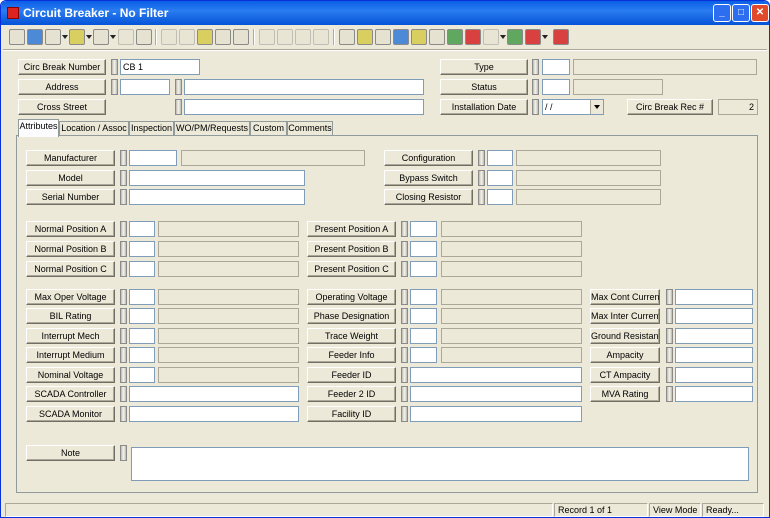 The image size is (770, 518). I want to click on scissors-icon, so click(241, 37).